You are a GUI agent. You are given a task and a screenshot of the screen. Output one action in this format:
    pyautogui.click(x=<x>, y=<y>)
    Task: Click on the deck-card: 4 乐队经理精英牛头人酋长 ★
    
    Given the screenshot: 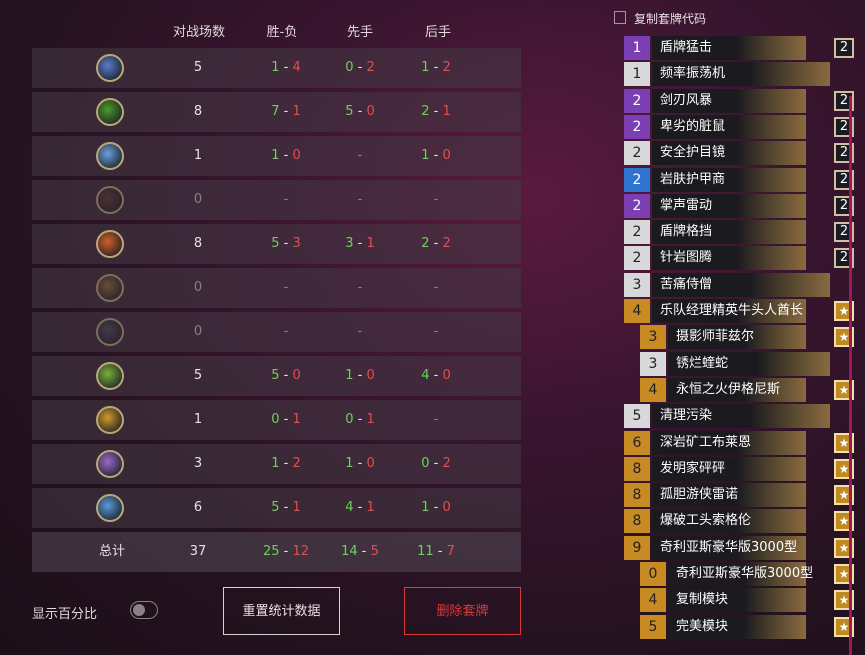 What is the action you would take?
    pyautogui.click(x=739, y=311)
    